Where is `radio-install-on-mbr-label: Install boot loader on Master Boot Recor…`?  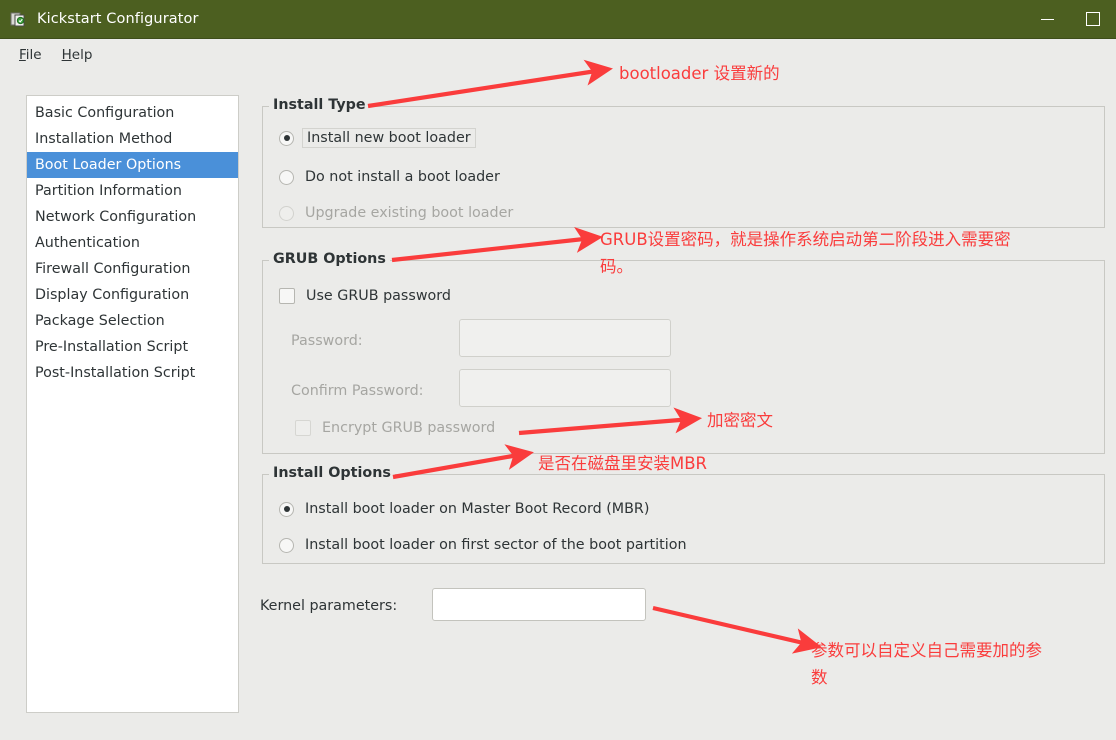
radio-install-on-mbr-label: Install boot loader on Master Boot Recor… is located at coordinates (477, 509).